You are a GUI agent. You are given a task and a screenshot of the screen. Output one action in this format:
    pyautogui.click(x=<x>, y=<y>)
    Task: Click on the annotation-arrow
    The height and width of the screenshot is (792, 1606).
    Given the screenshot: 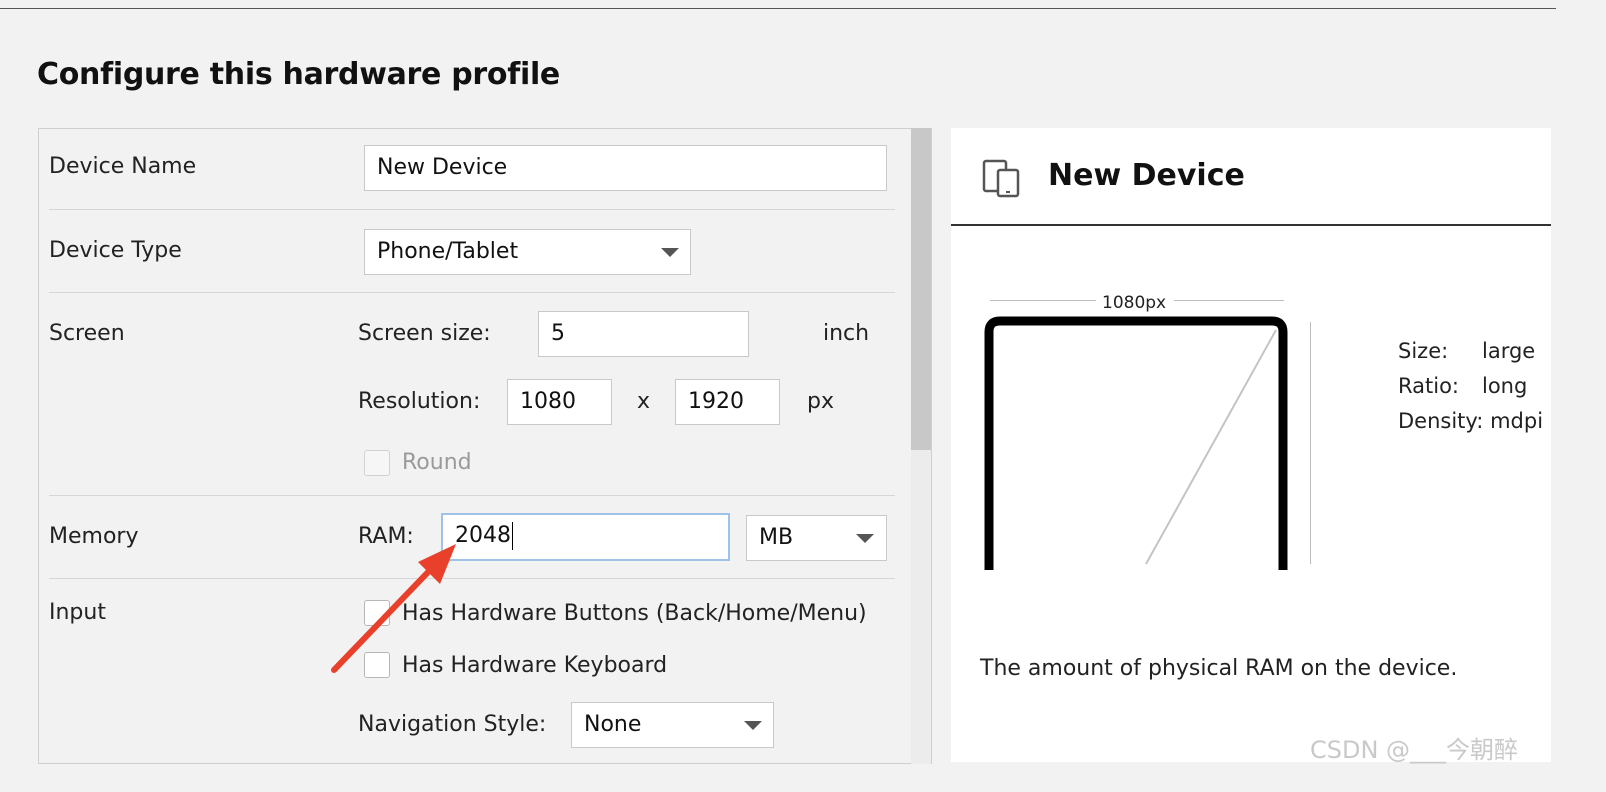 What is the action you would take?
    pyautogui.click(x=393, y=608)
    